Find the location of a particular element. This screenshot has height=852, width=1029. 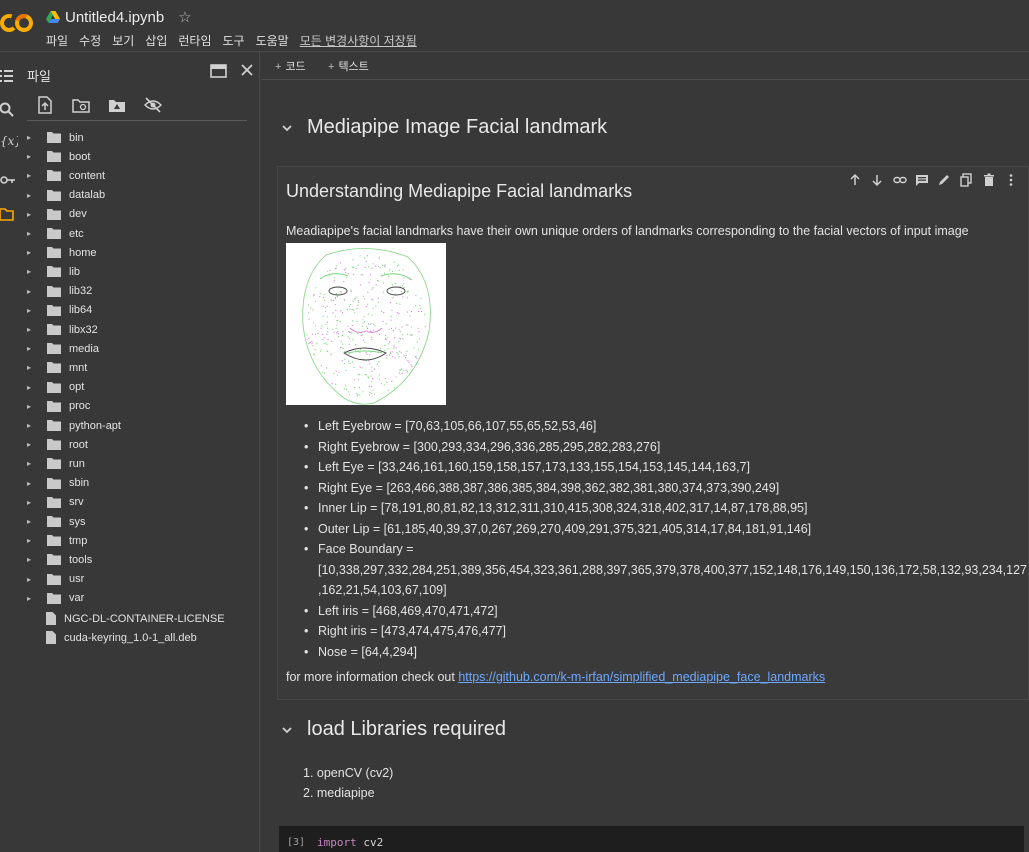

secrets-key-icon is located at coordinates (9, 180).